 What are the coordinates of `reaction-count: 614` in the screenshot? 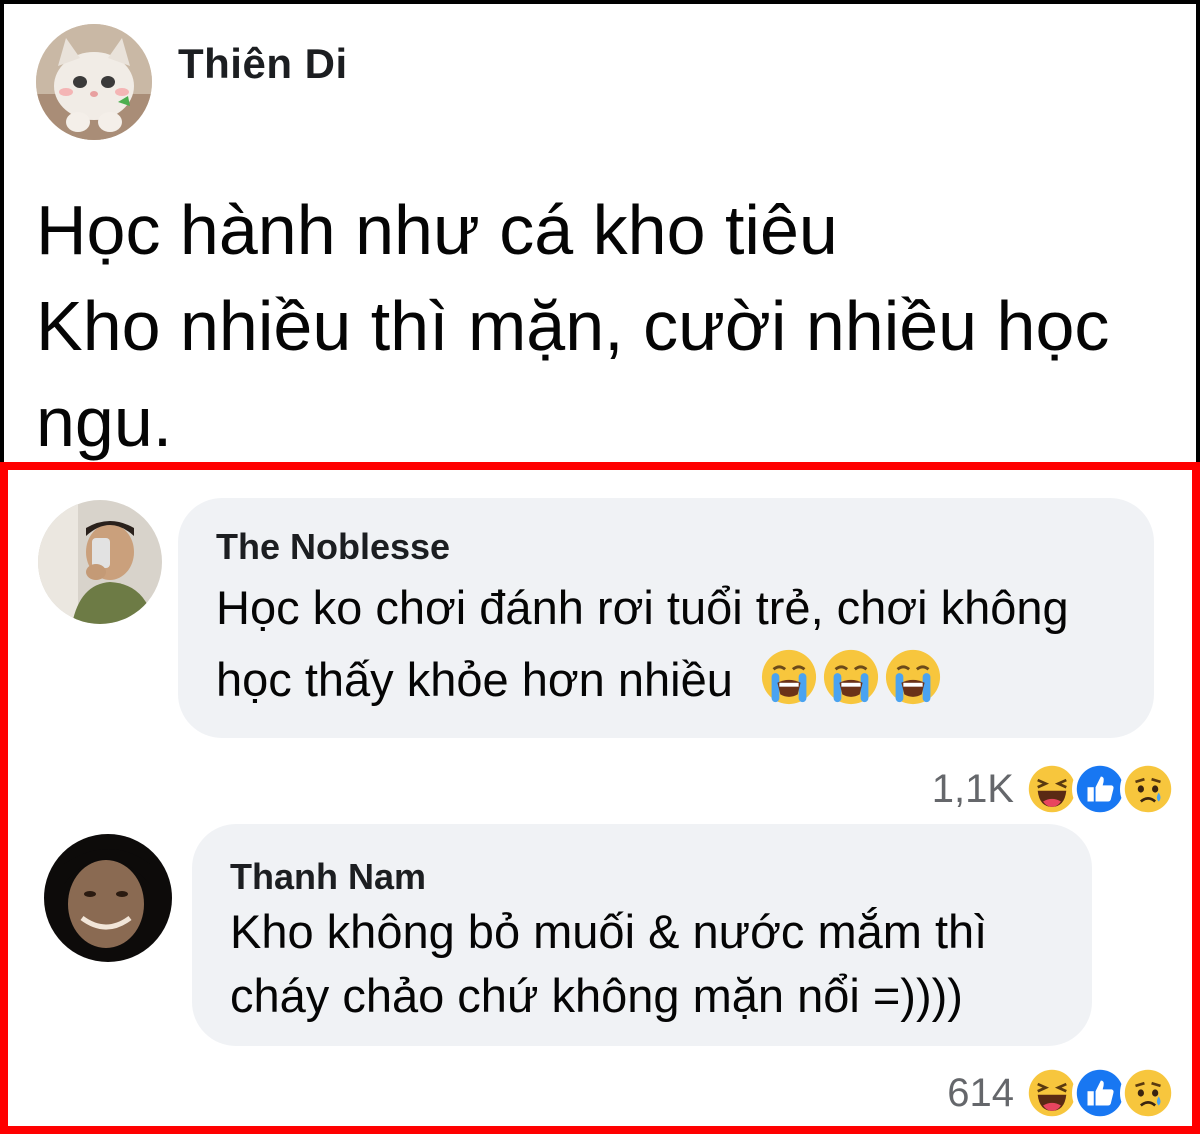 It's located at (980, 1092).